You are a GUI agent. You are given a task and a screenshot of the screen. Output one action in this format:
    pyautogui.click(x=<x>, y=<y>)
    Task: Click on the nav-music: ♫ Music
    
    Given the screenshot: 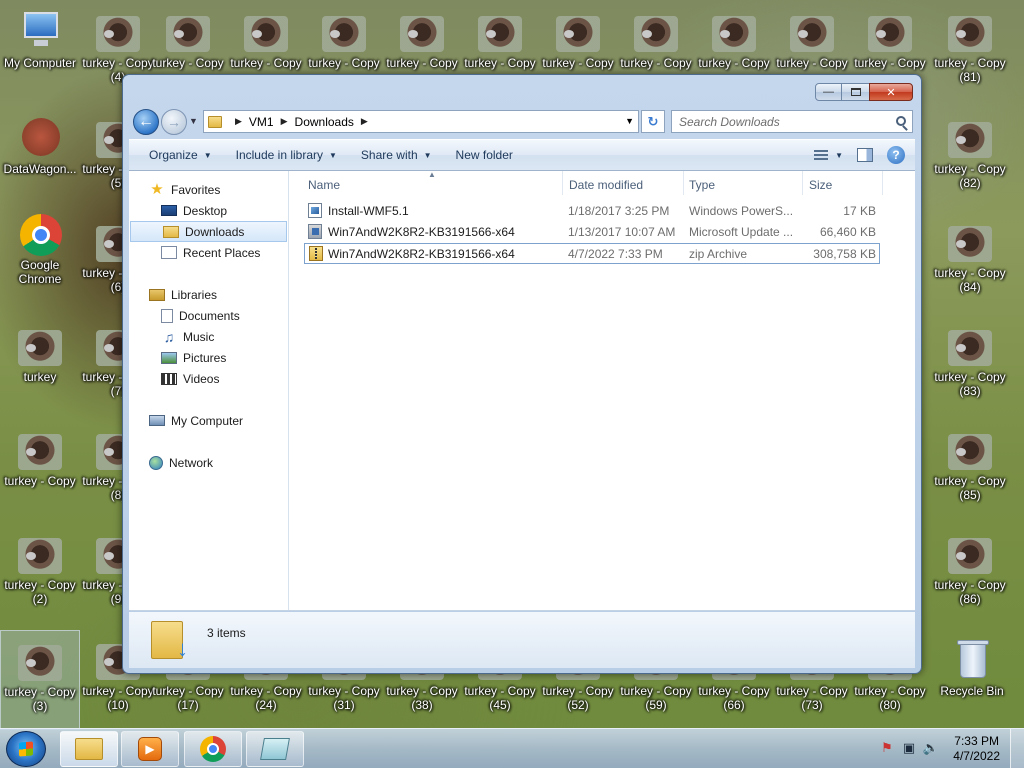 What is the action you would take?
    pyautogui.click(x=208, y=336)
    